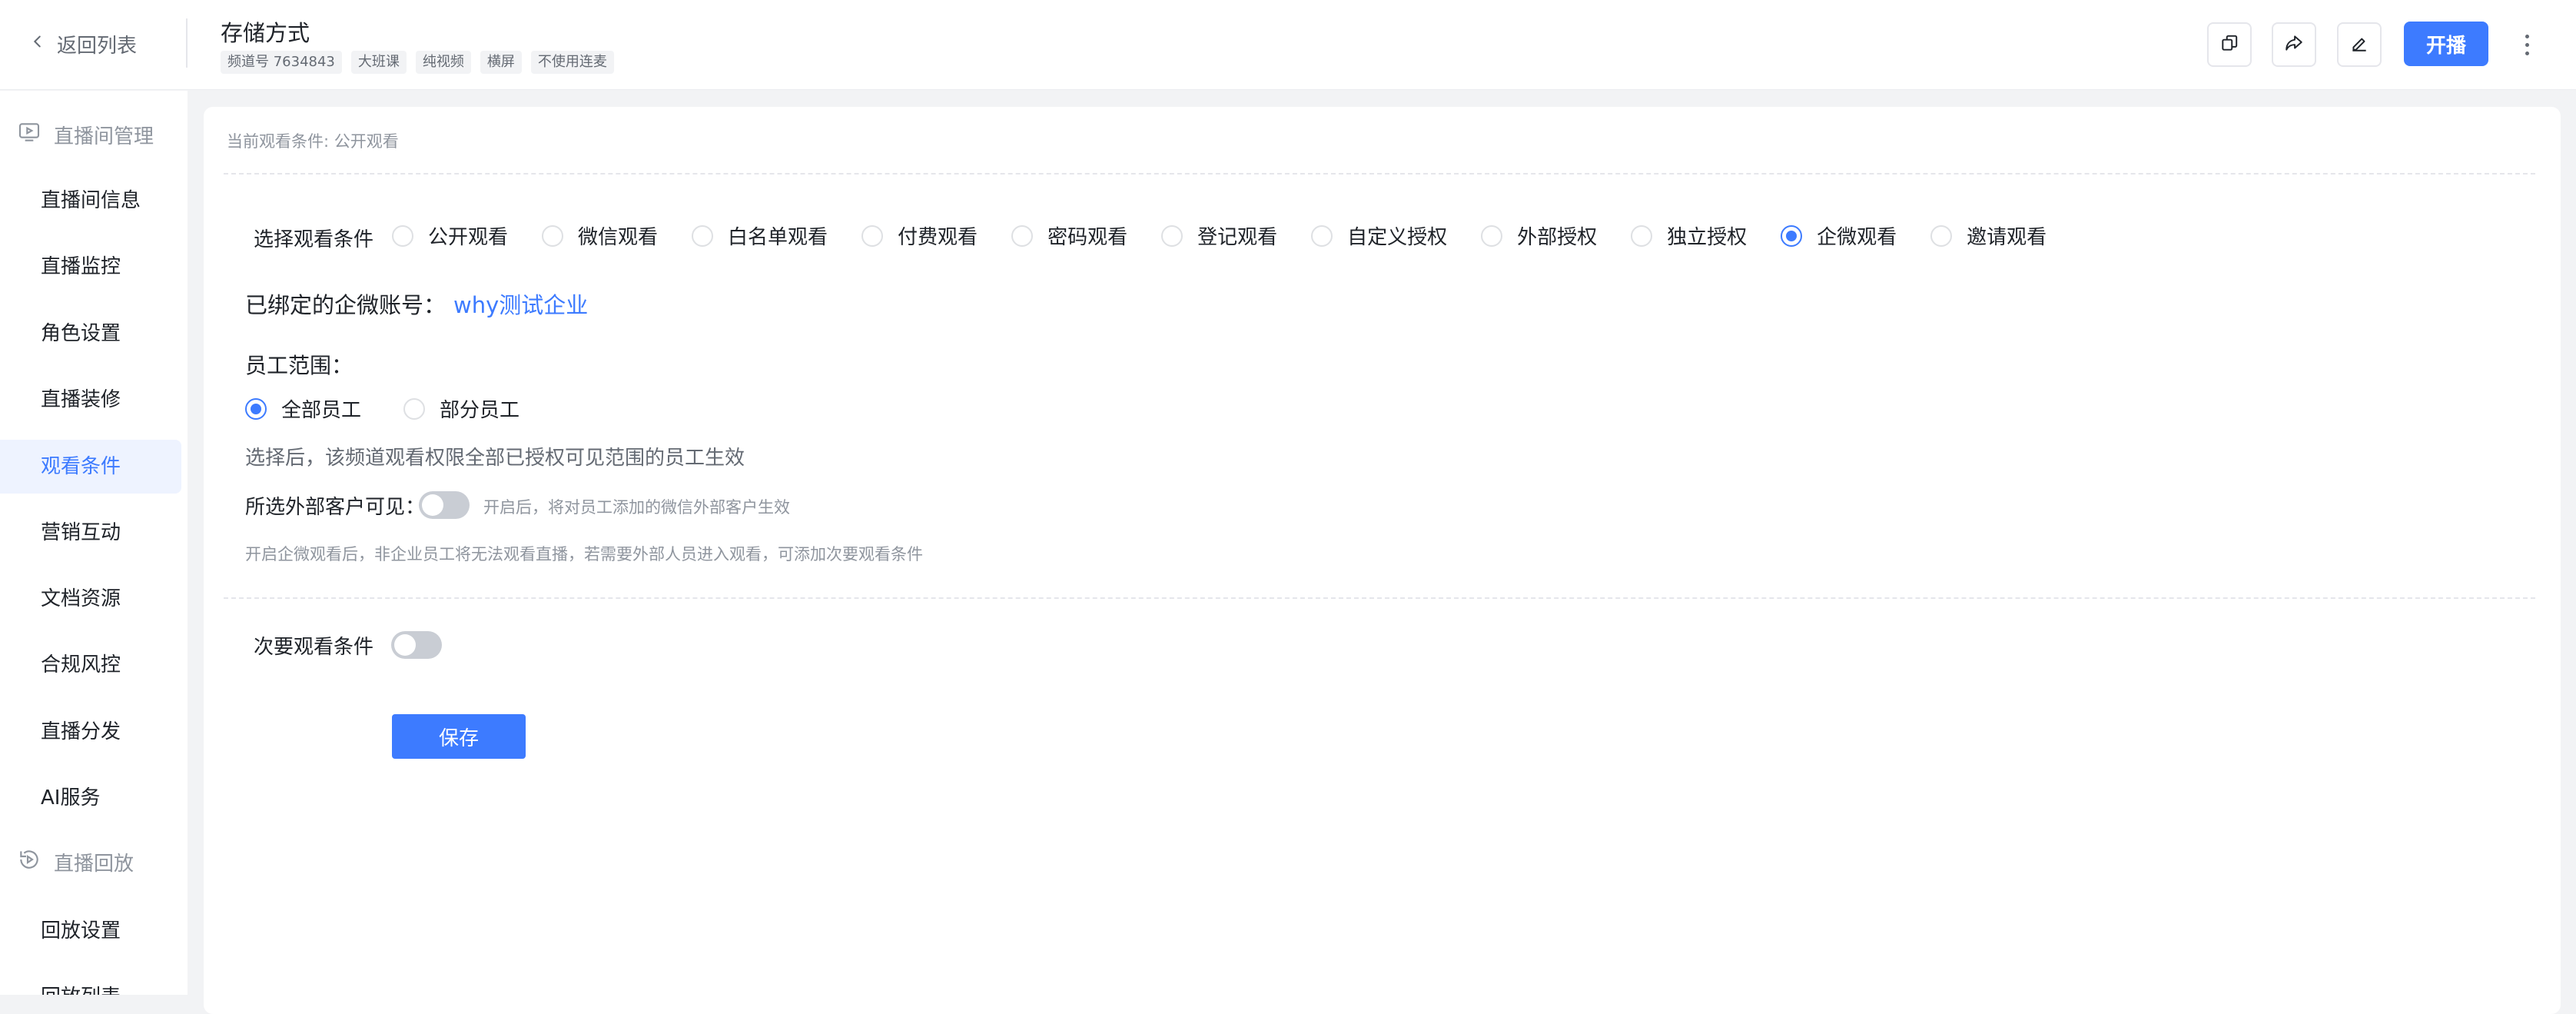  What do you see at coordinates (345, 305) in the screenshot?
I see `bound-account-label: 已绑定的企微账号：` at bounding box center [345, 305].